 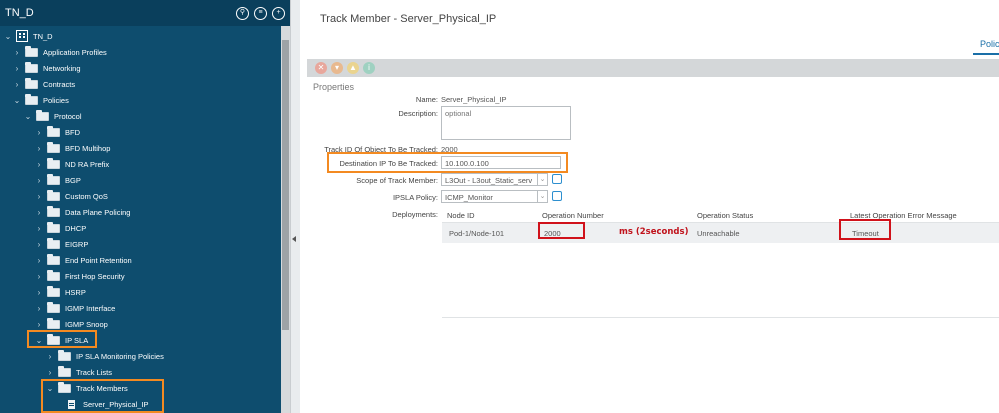 I want to click on tree-item-tn-d: ⌄ TN_D, so click(x=28, y=36).